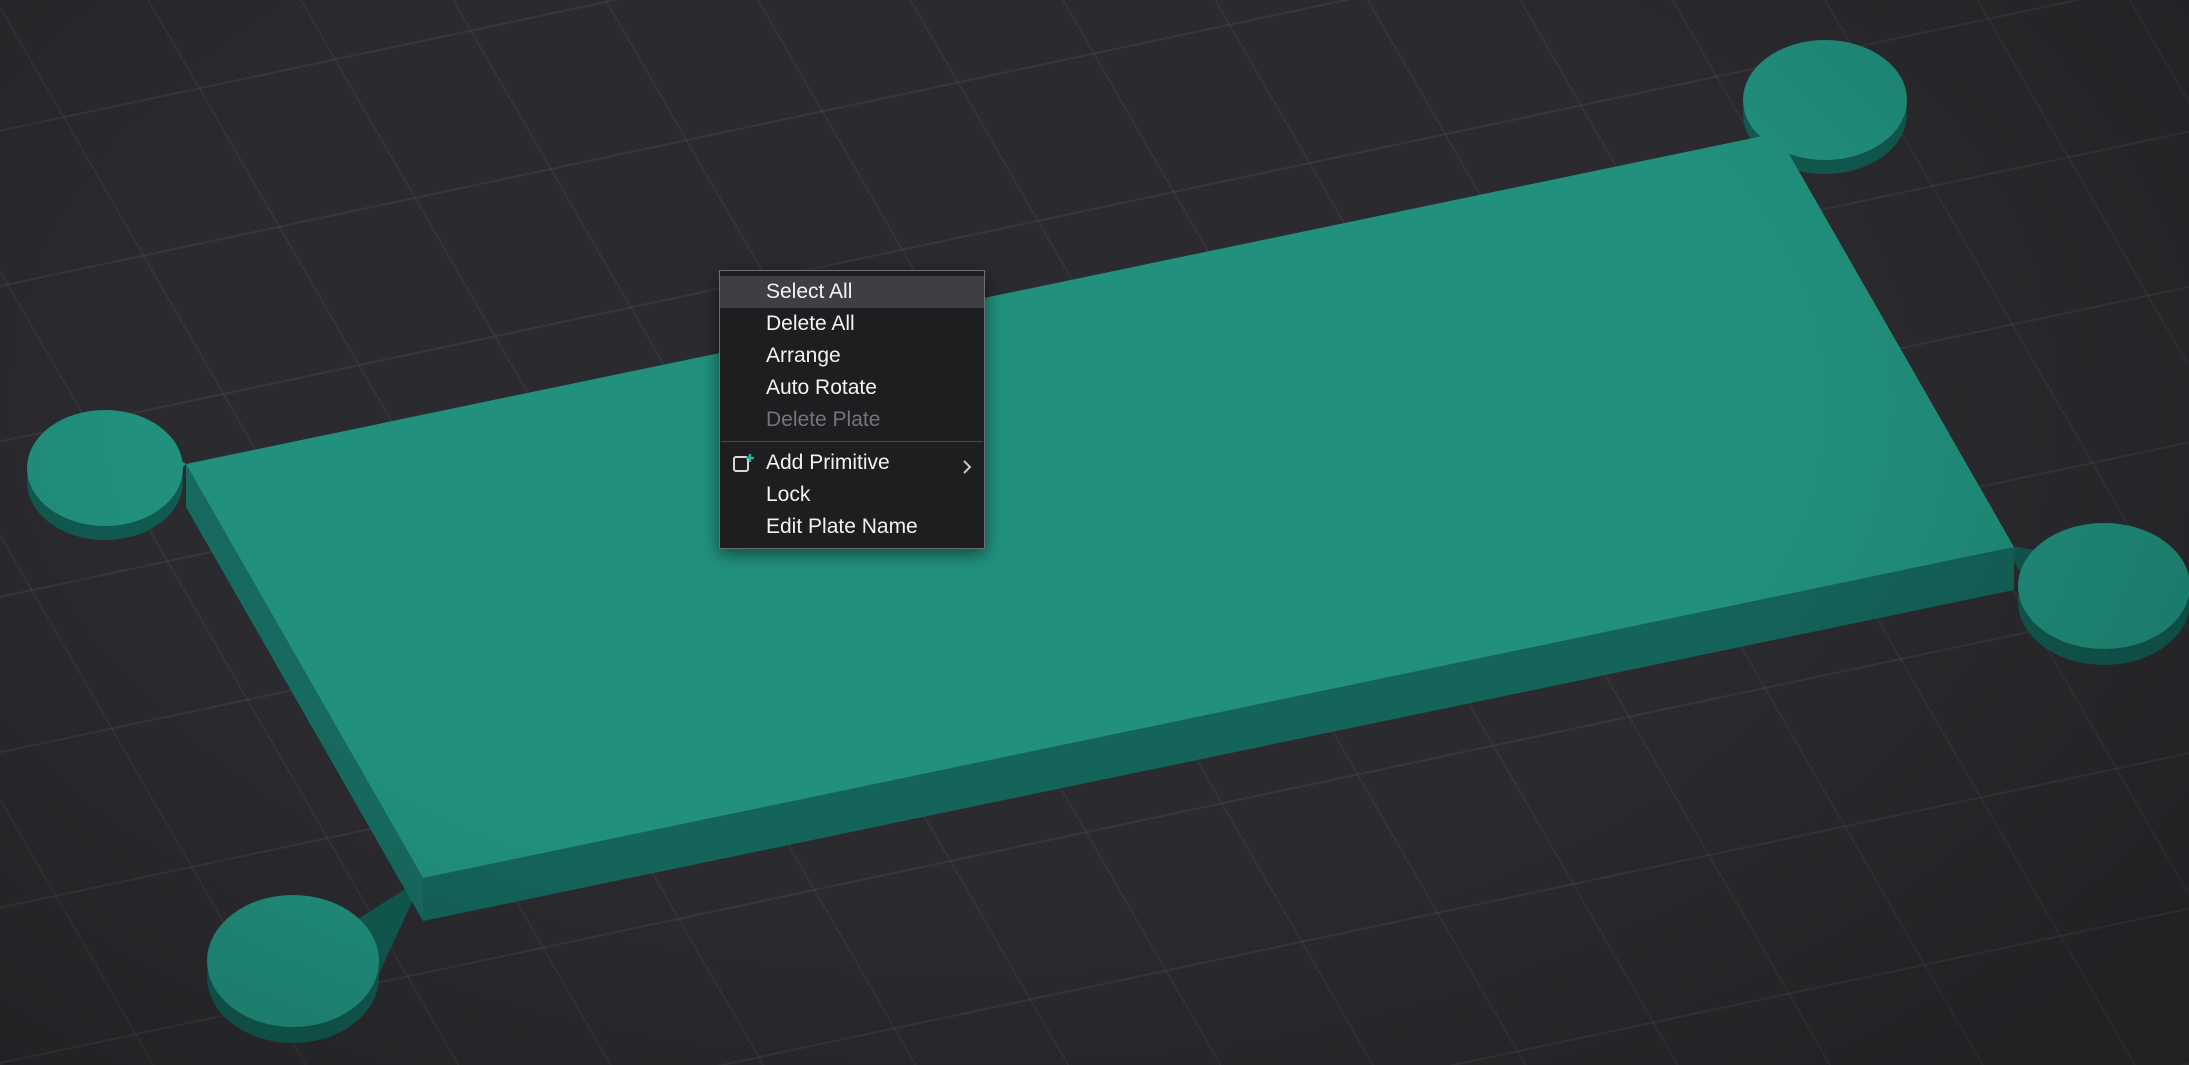  I want to click on corner-handle-south, so click(293, 961).